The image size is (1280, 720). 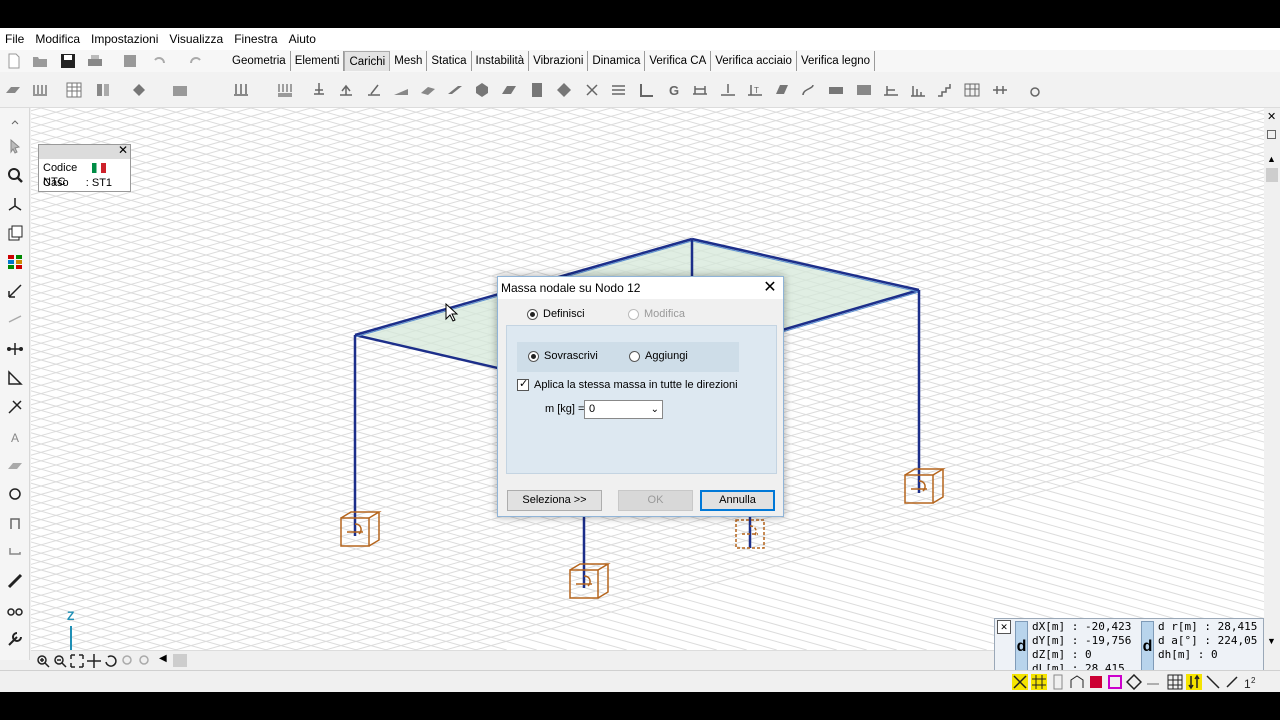 I want to click on undo-icon, so click(x=159, y=61).